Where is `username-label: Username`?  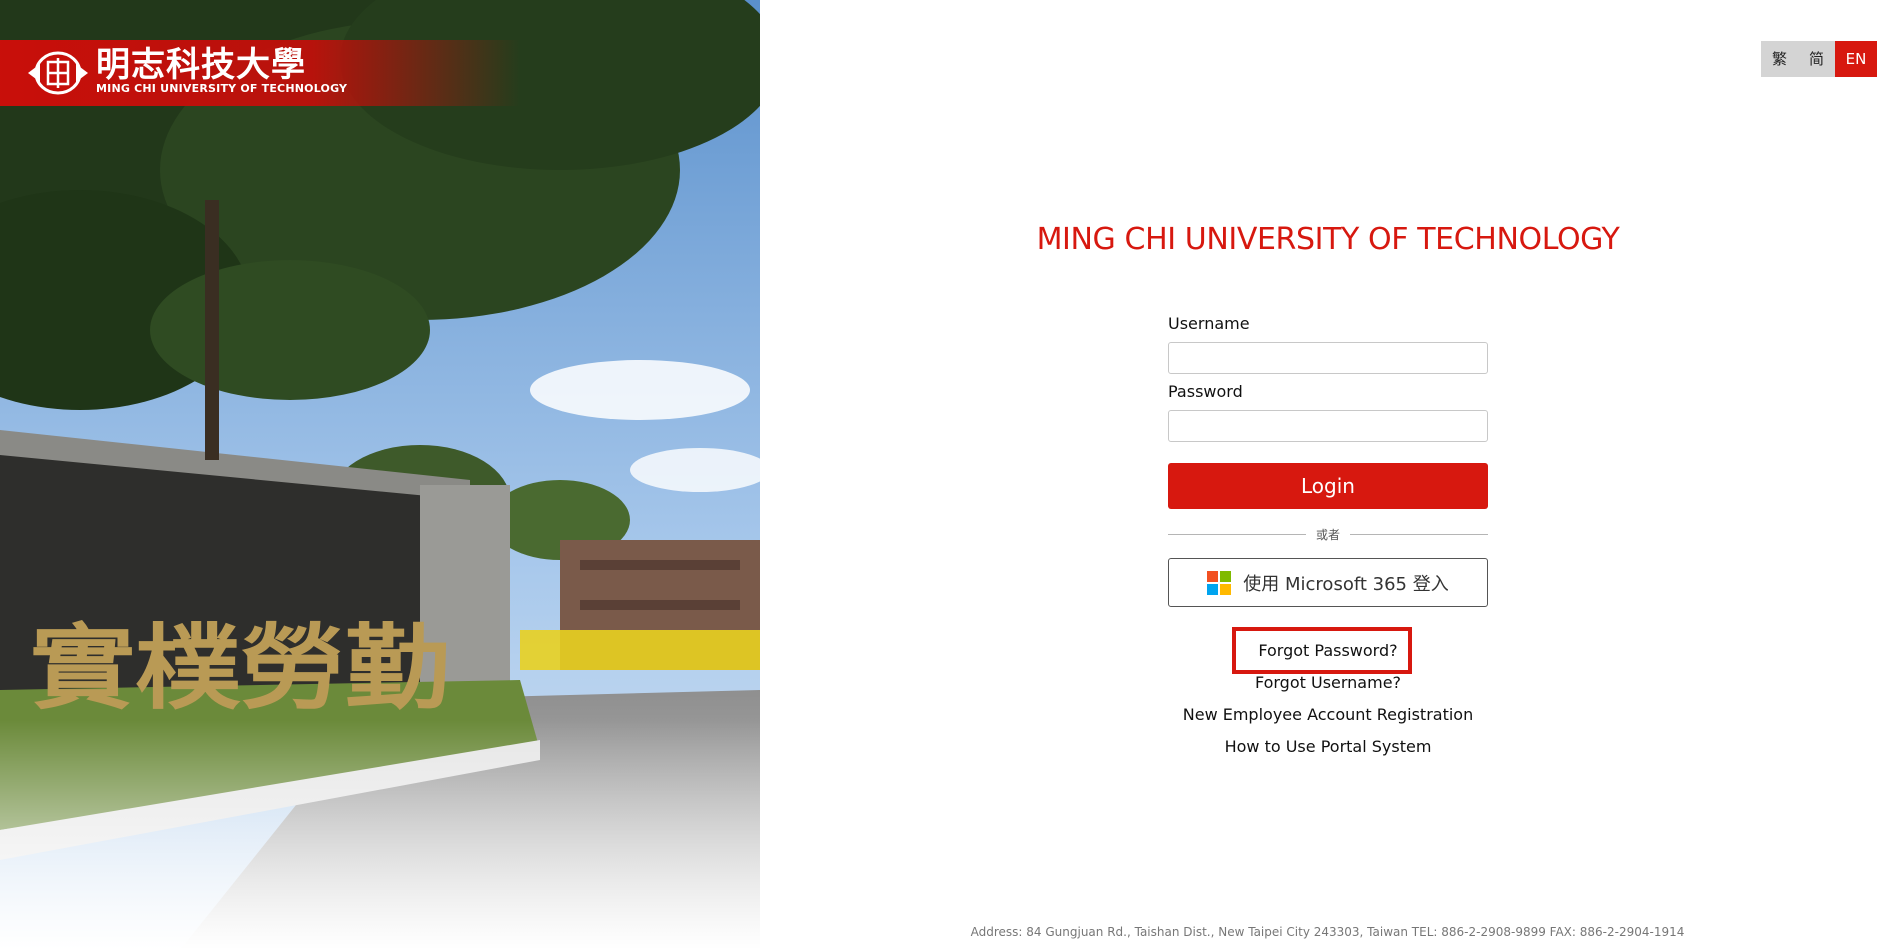
username-label: Username is located at coordinates (1209, 323).